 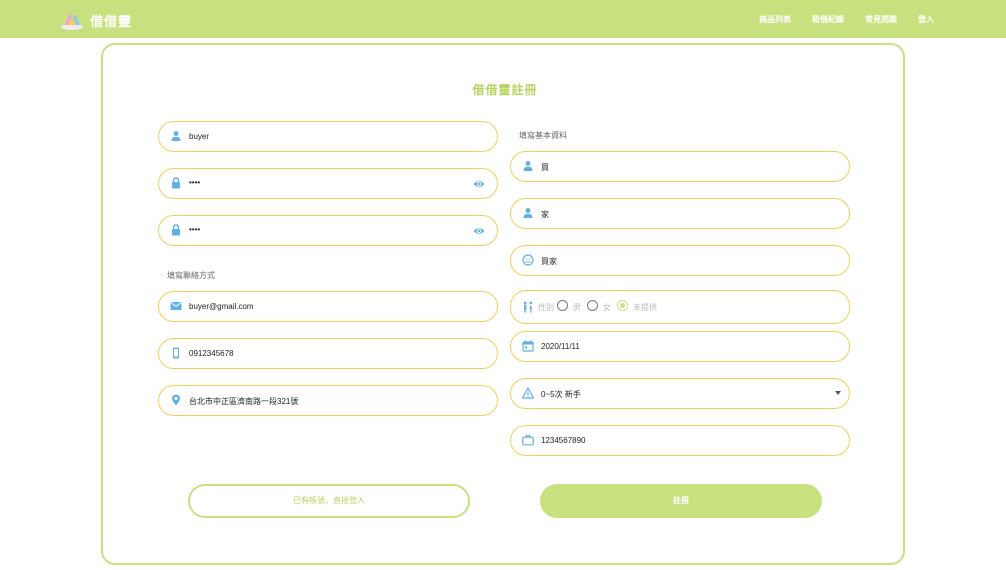 I want to click on calendar-icon, so click(x=528, y=346).